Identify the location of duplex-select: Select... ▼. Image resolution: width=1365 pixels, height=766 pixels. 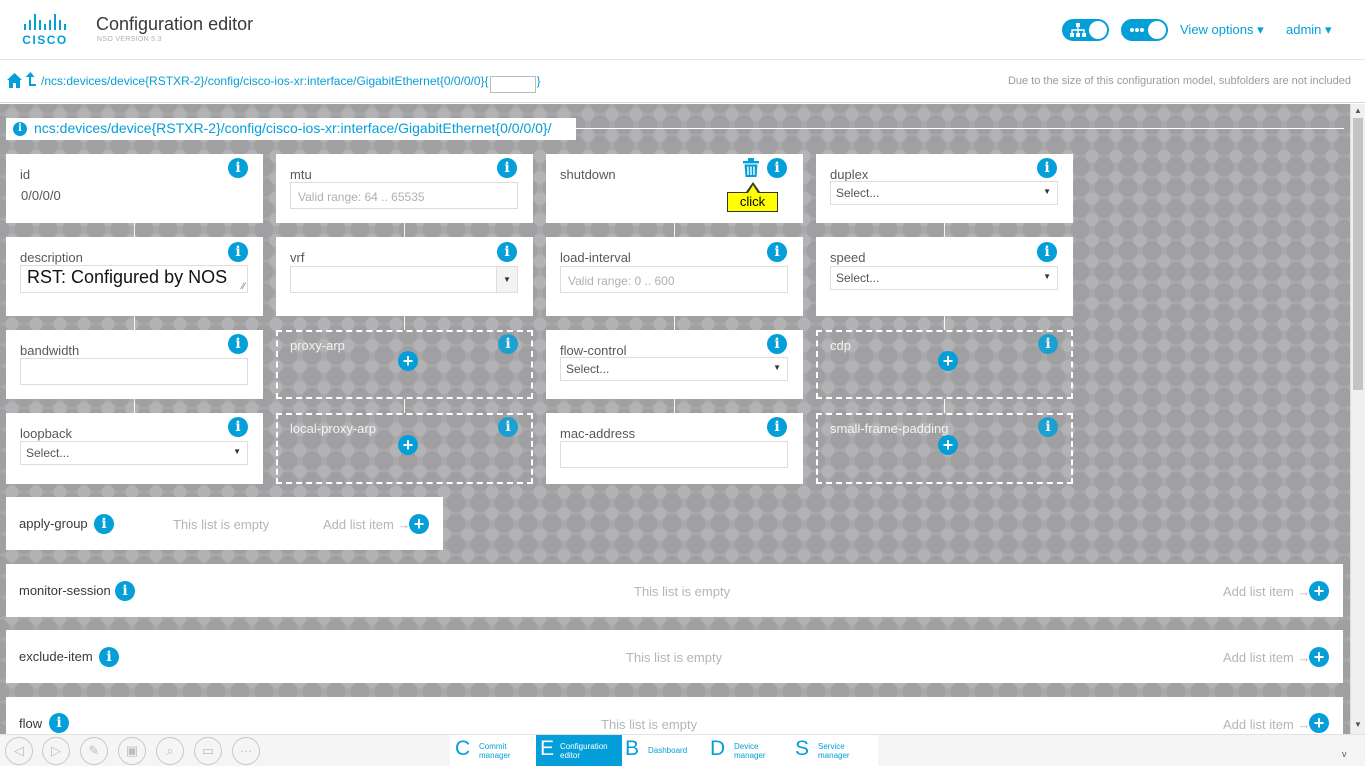
(944, 193).